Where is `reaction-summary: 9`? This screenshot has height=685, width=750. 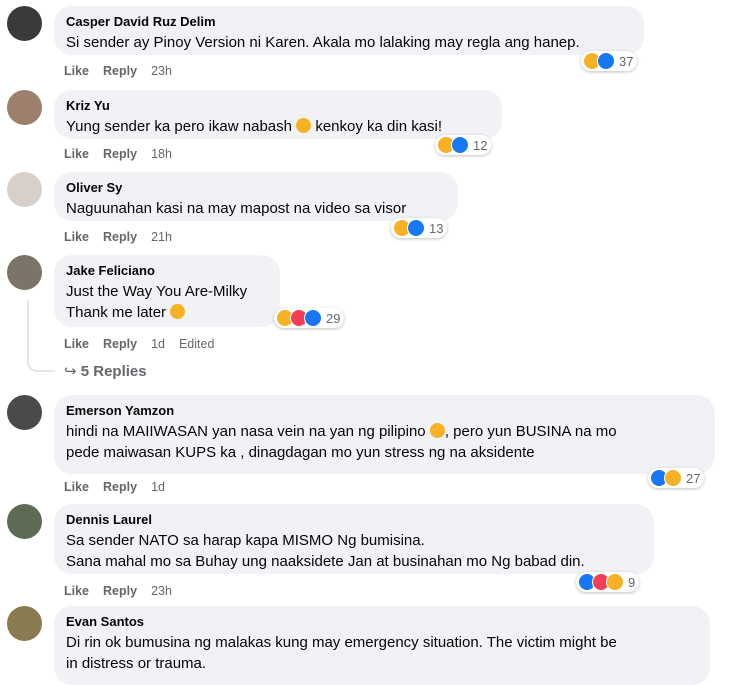 reaction-summary: 9 is located at coordinates (608, 582).